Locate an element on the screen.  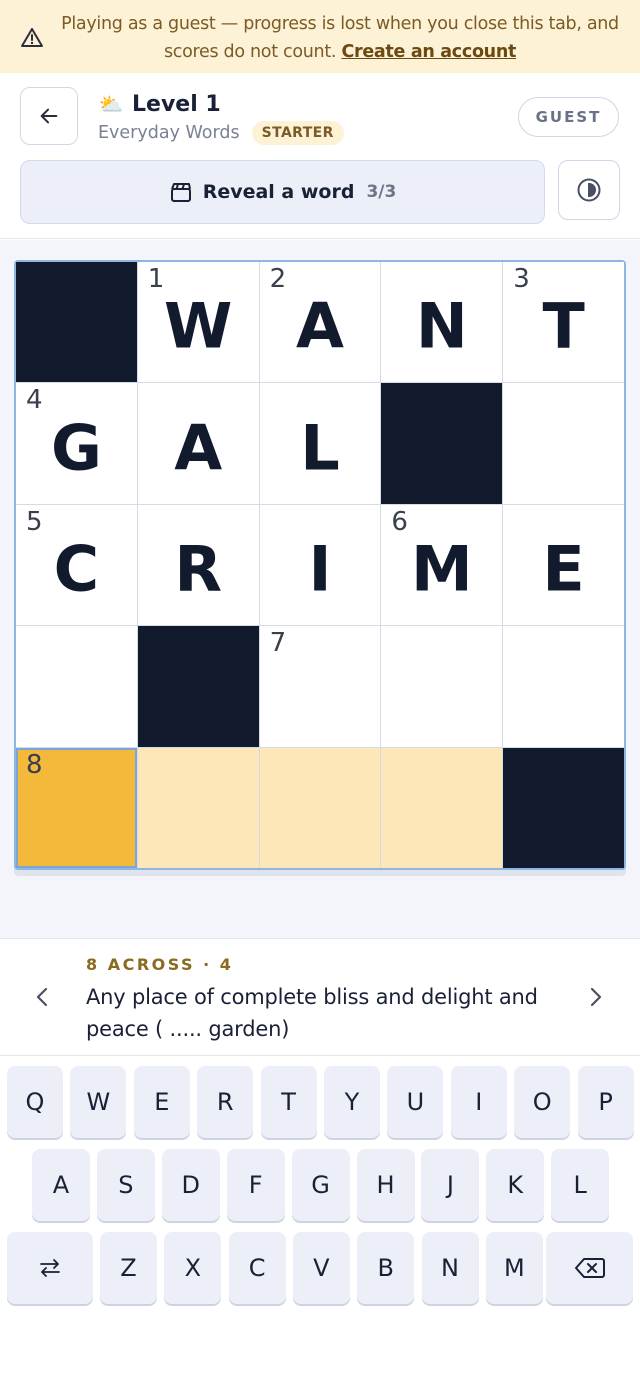
backspace-key is located at coordinates (589, 1268).